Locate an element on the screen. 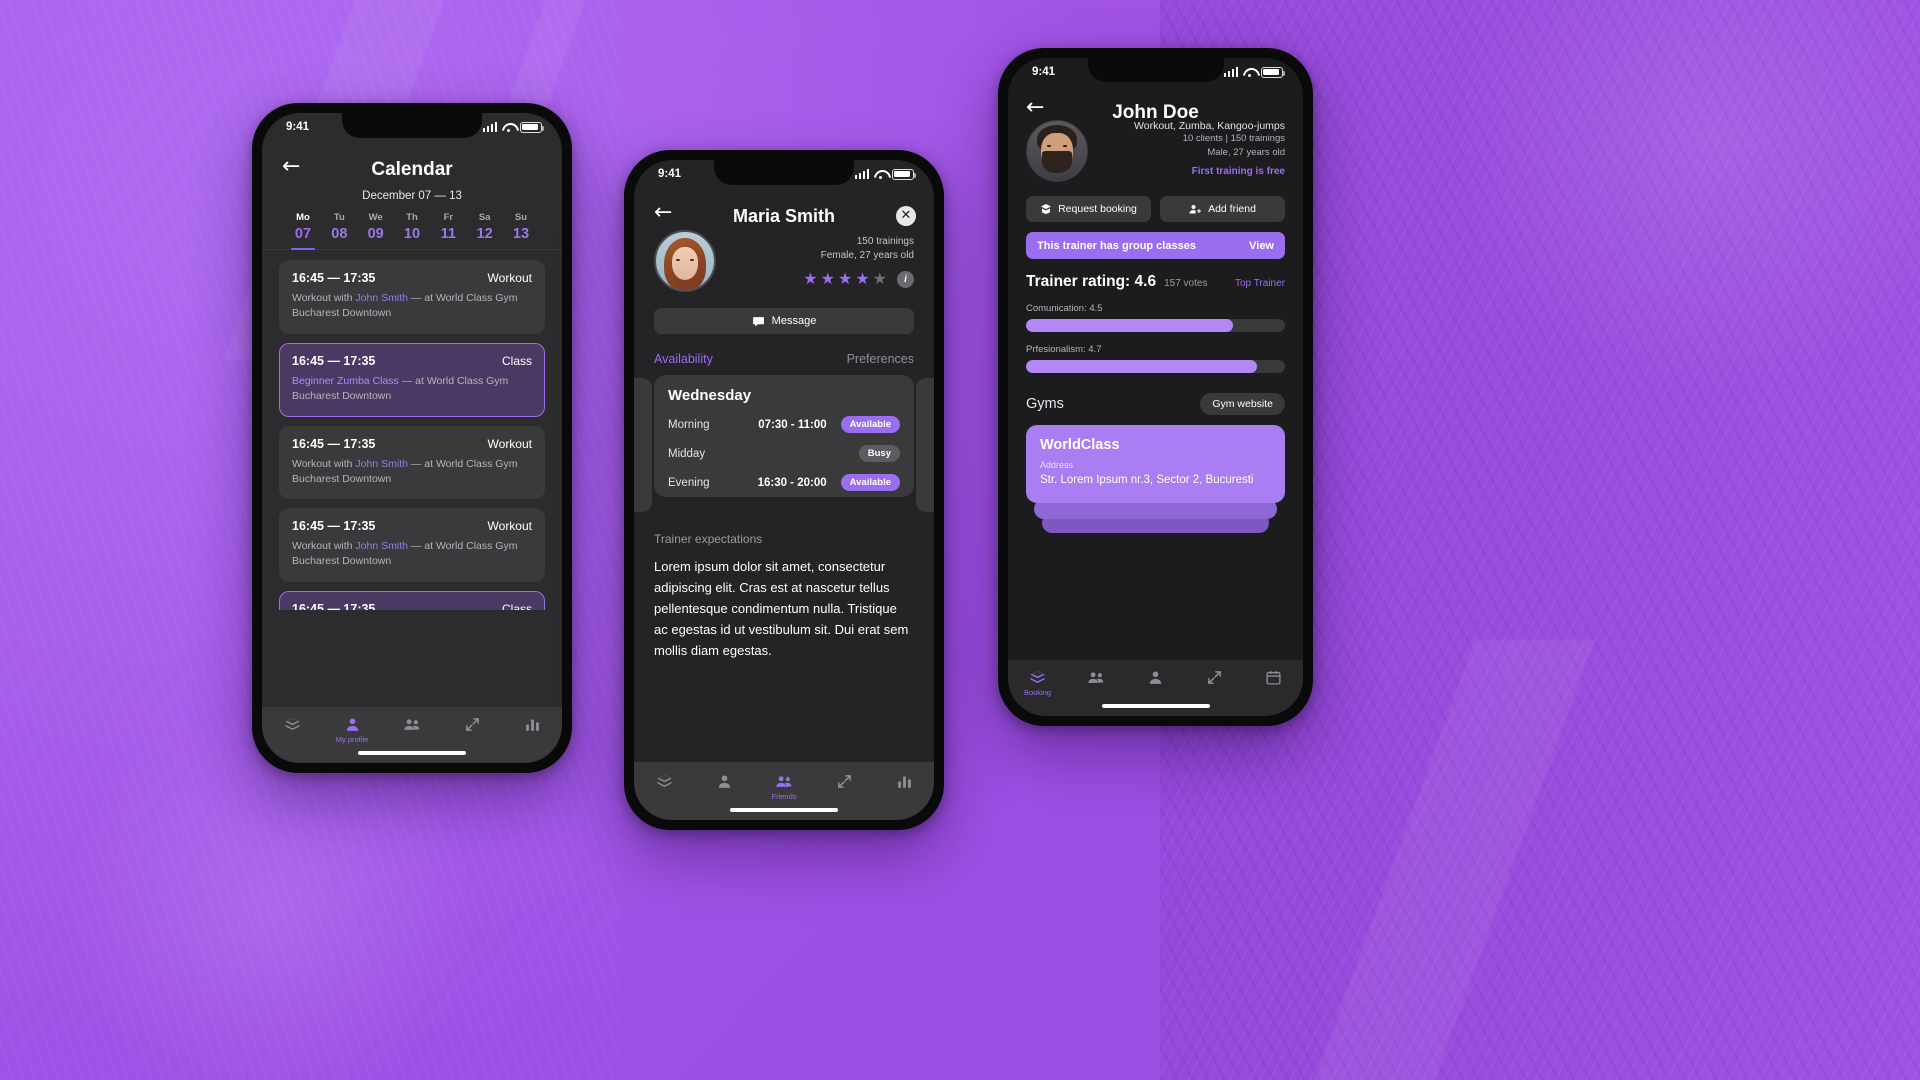 This screenshot has height=1080, width=1920. trainer-rating-votes: 157 votes is located at coordinates (1186, 283).